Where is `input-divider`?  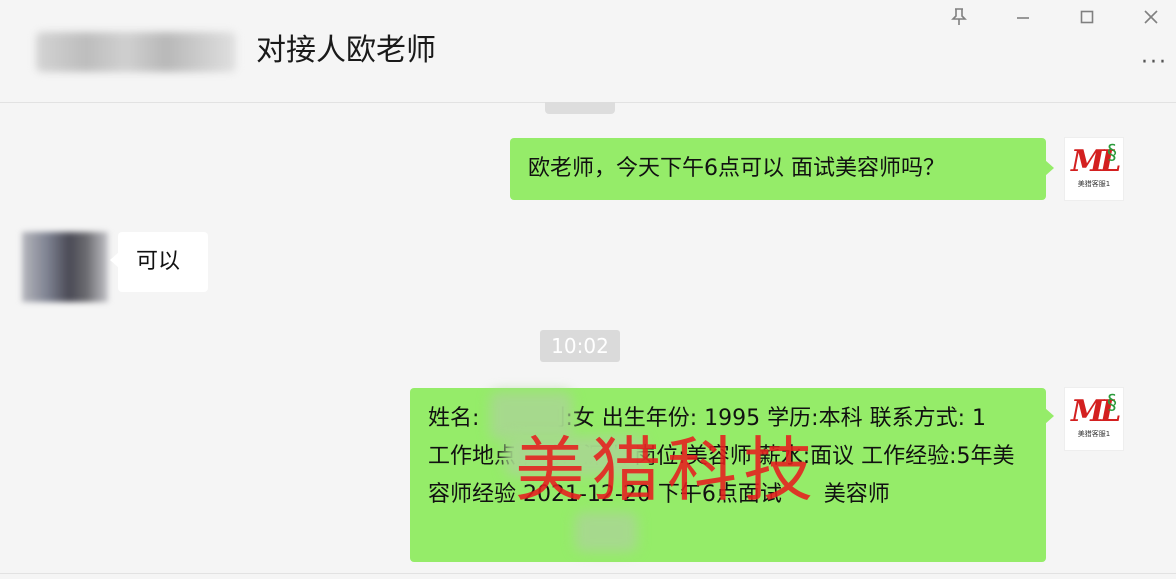
input-divider is located at coordinates (588, 573).